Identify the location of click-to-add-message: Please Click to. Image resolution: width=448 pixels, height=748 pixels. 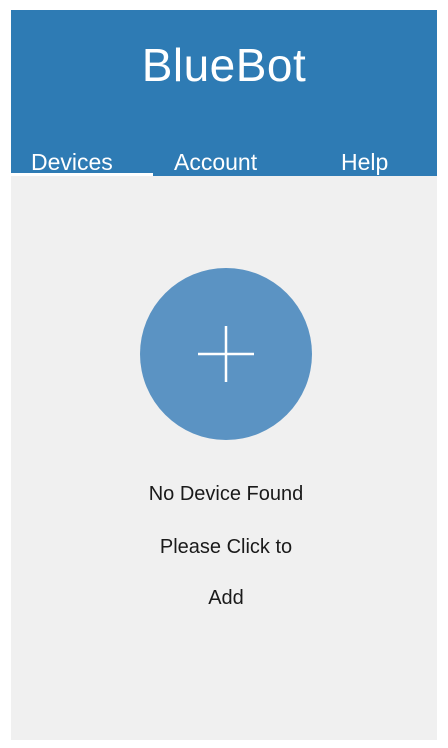
(226, 547).